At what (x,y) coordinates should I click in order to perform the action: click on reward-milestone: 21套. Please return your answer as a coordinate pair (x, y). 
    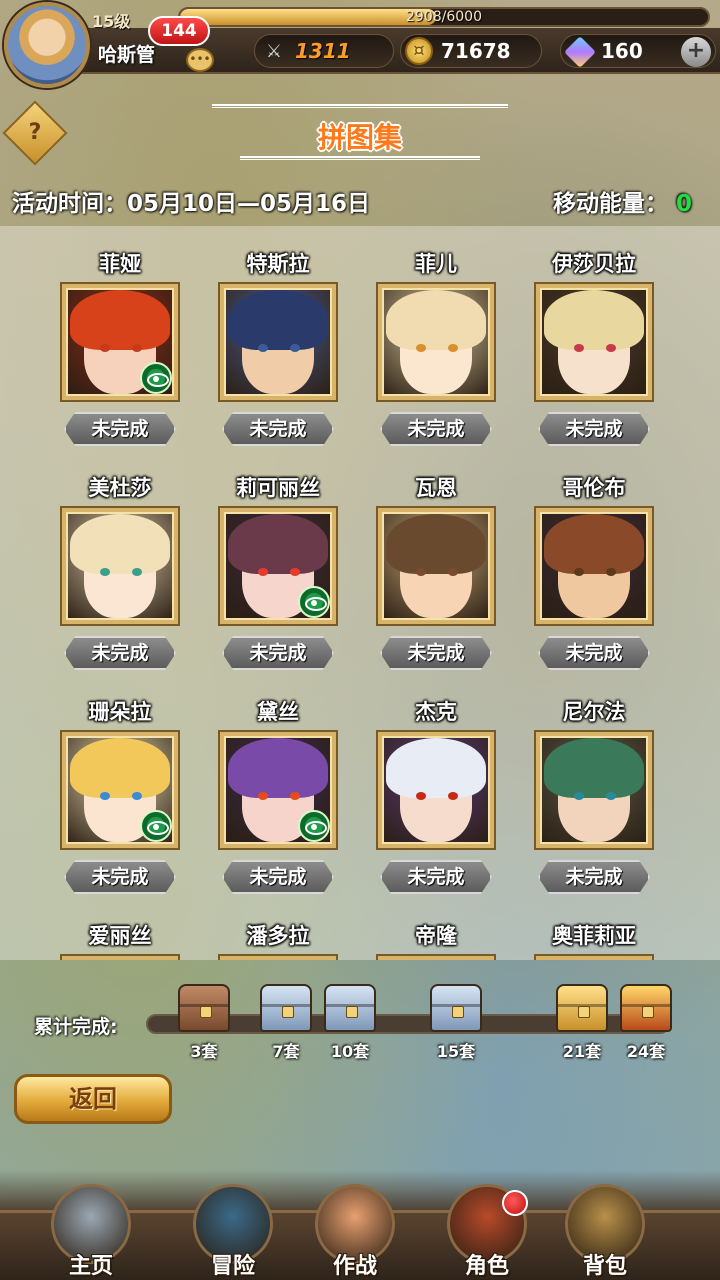
    Looking at the image, I should click on (582, 1023).